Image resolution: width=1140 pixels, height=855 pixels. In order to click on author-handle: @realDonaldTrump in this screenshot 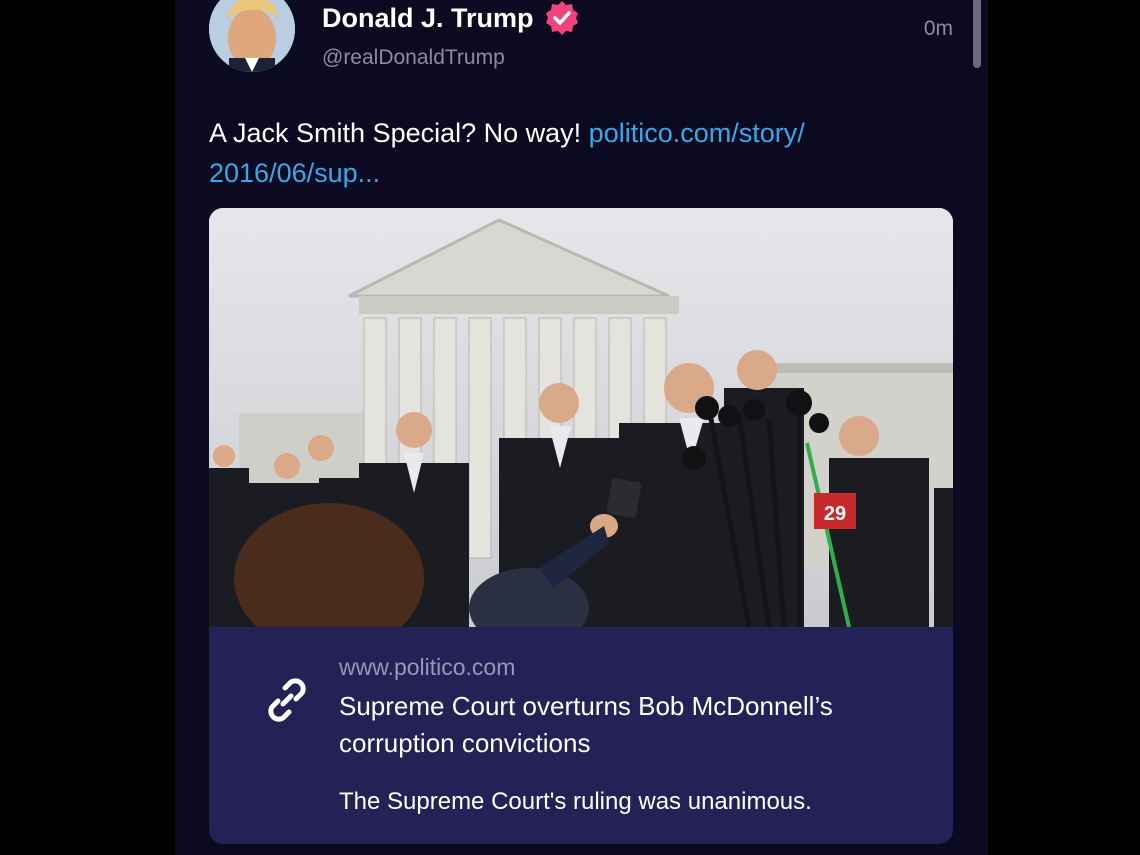, I will do `click(413, 58)`.